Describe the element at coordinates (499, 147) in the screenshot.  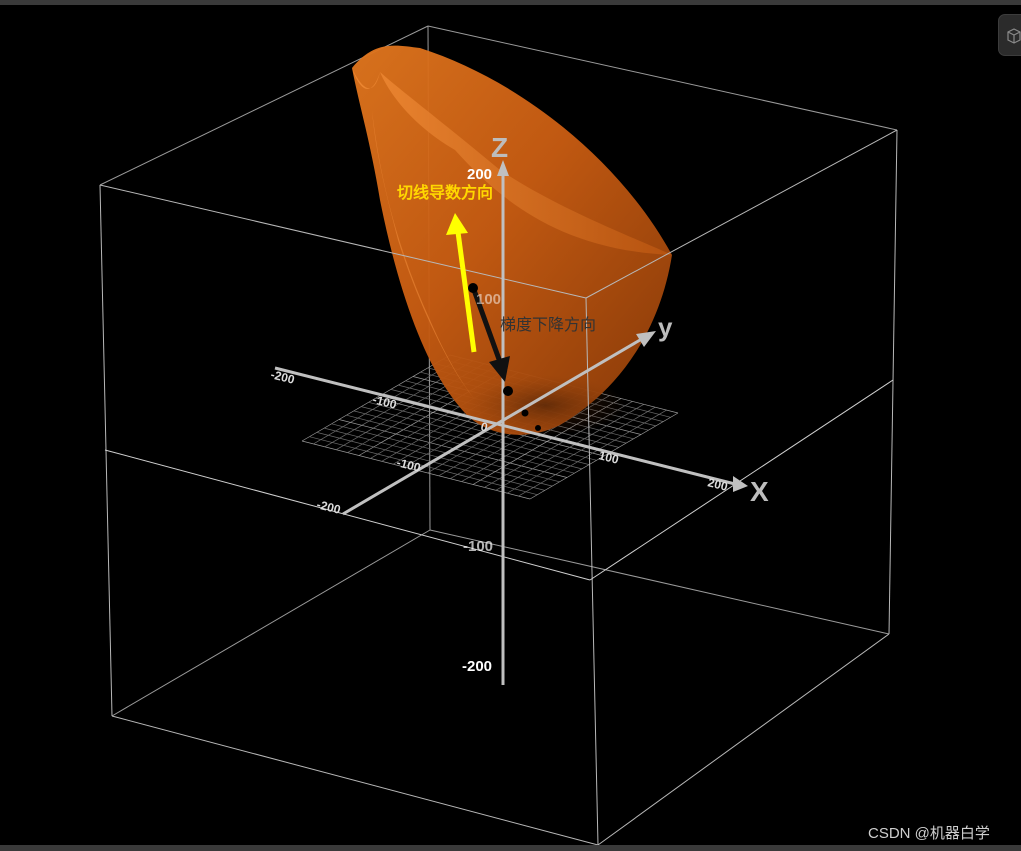
I see `z-axis-label: Z` at that location.